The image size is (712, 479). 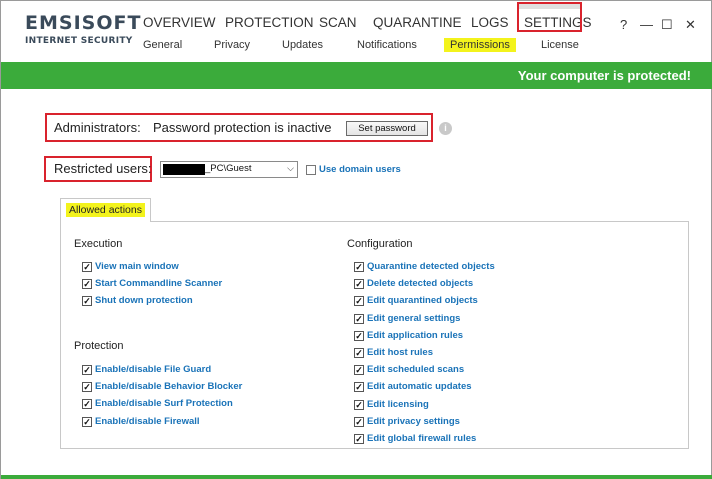 I want to click on emsisoft-logo: EMSISOFT INTERNET SECURITY, so click(x=83, y=30).